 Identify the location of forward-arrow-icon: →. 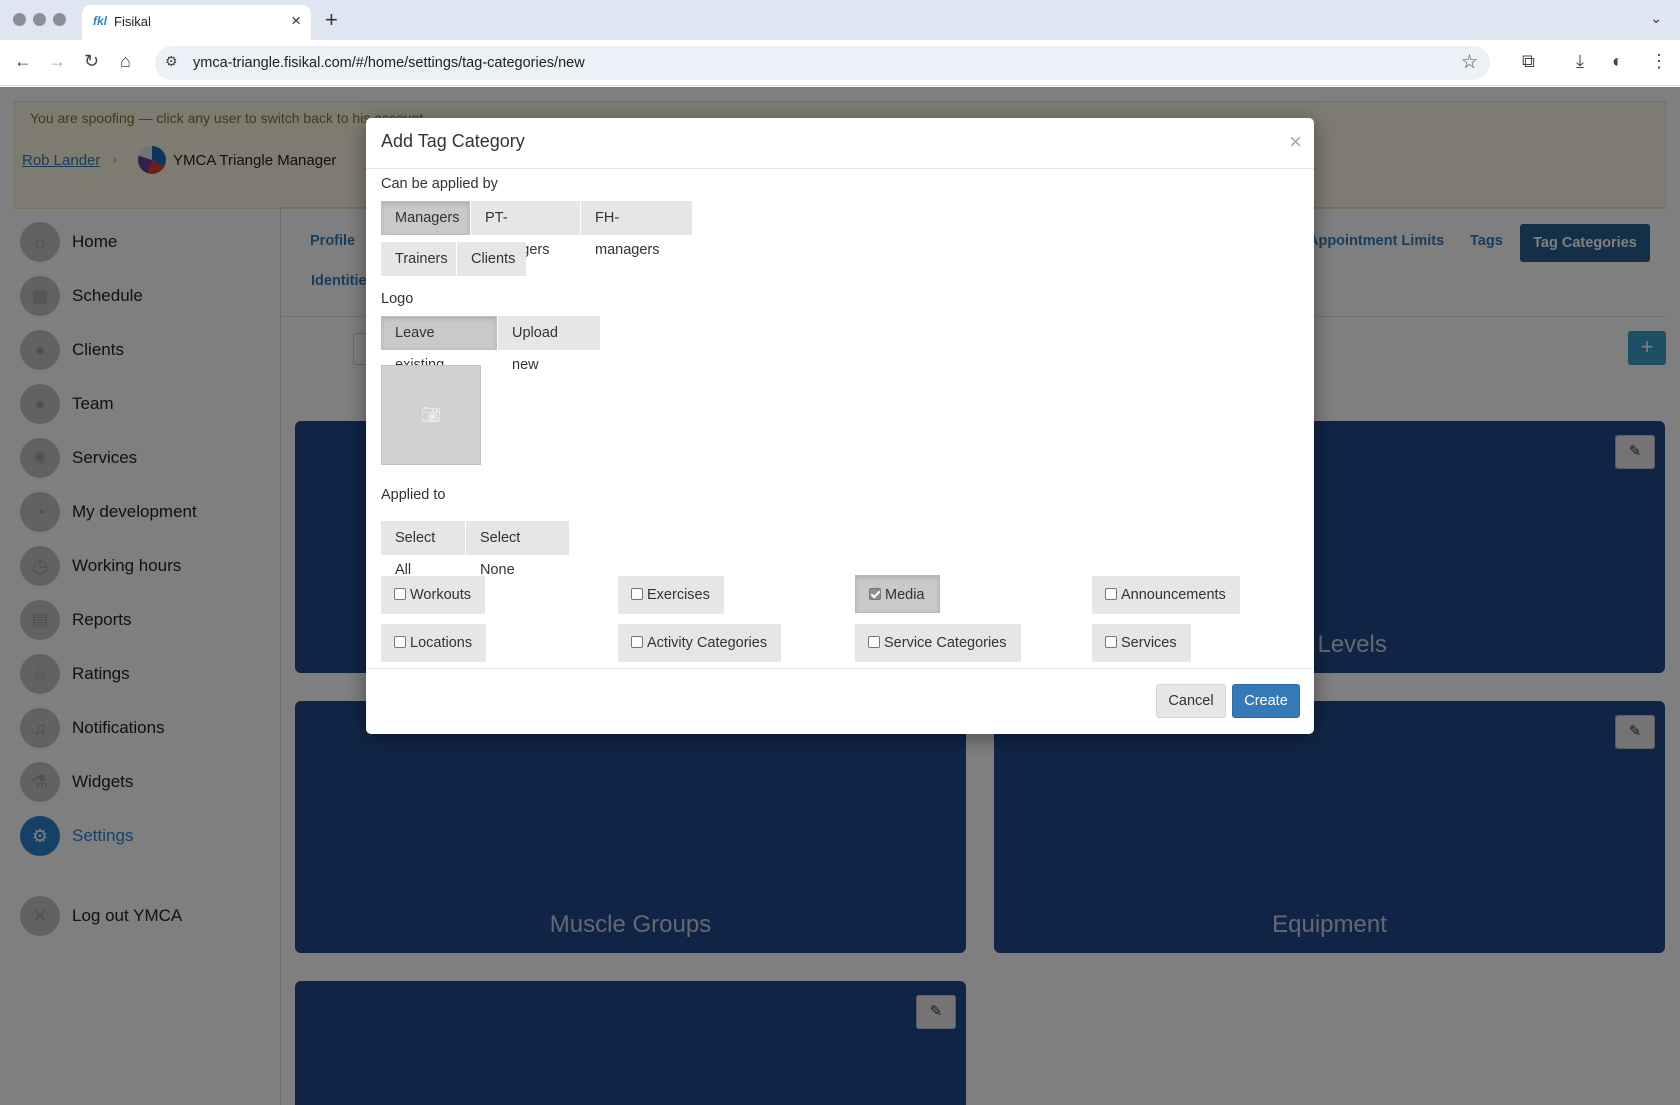
(57, 61).